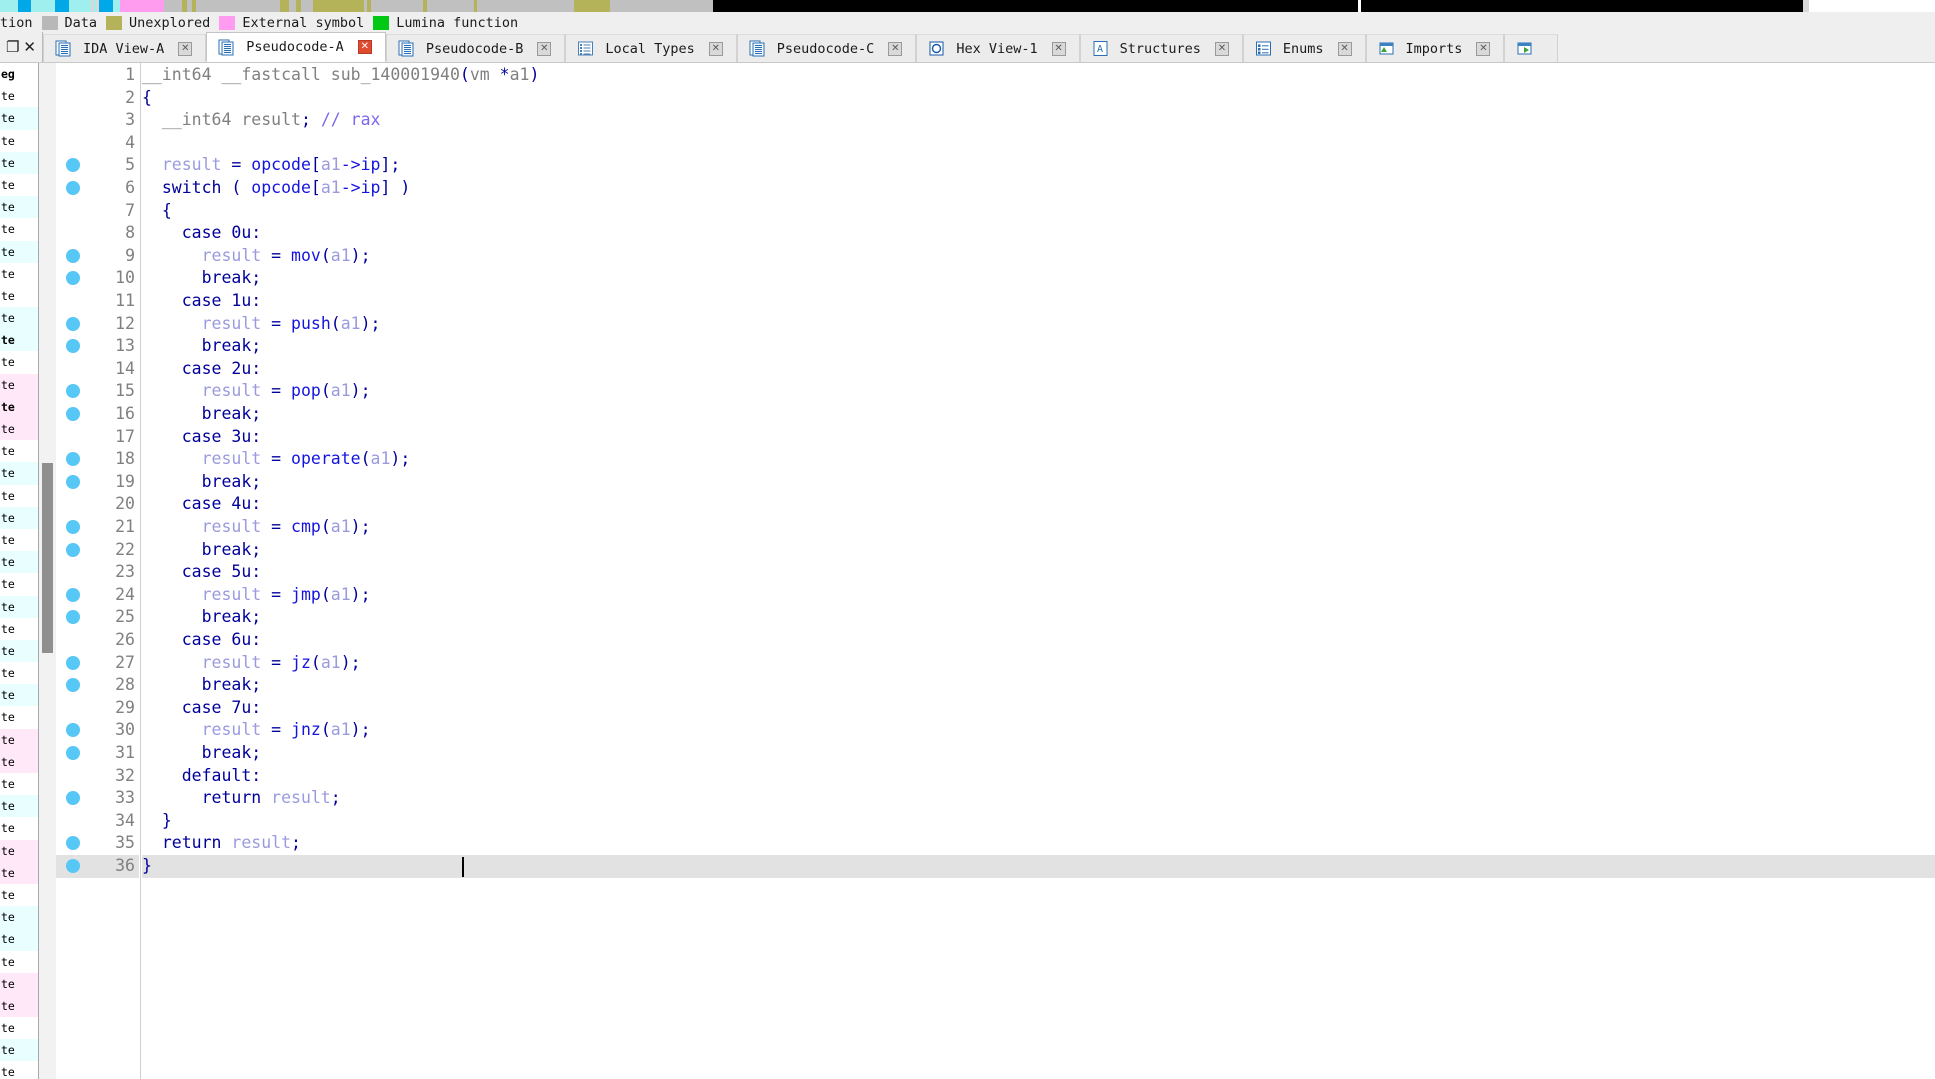 This screenshot has width=1935, height=1079. Describe the element at coordinates (201, 776) in the screenshot. I see `code-line: default:` at that location.